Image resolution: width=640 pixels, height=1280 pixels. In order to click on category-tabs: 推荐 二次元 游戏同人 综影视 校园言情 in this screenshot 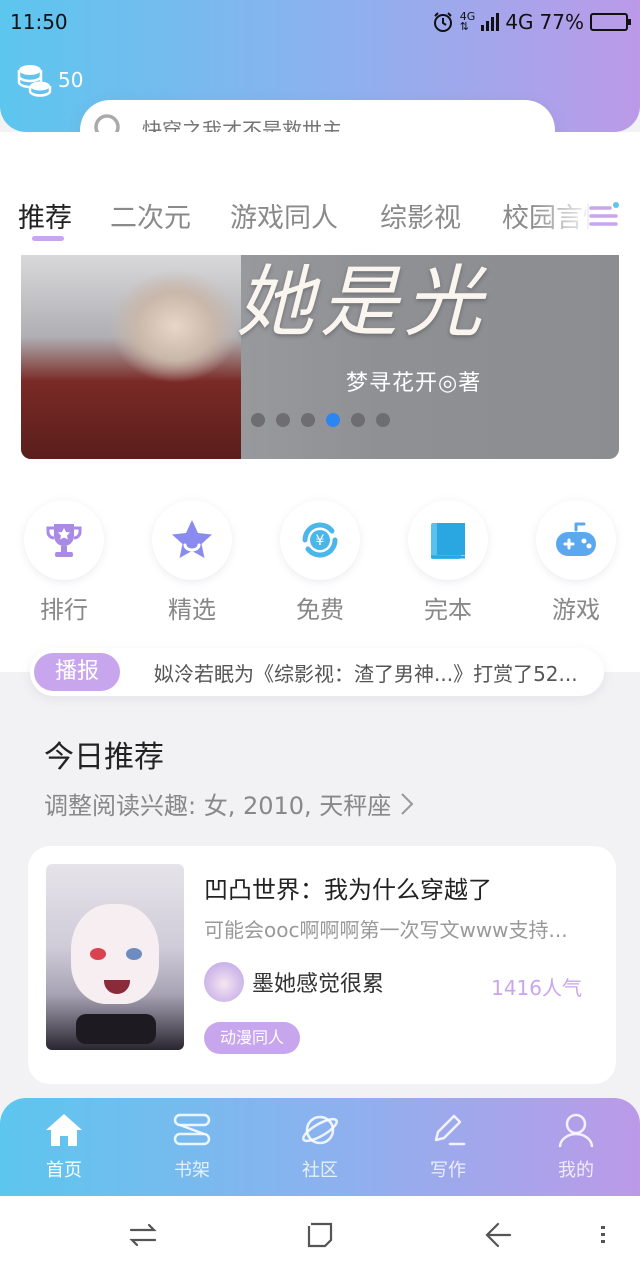, I will do `click(320, 216)`.